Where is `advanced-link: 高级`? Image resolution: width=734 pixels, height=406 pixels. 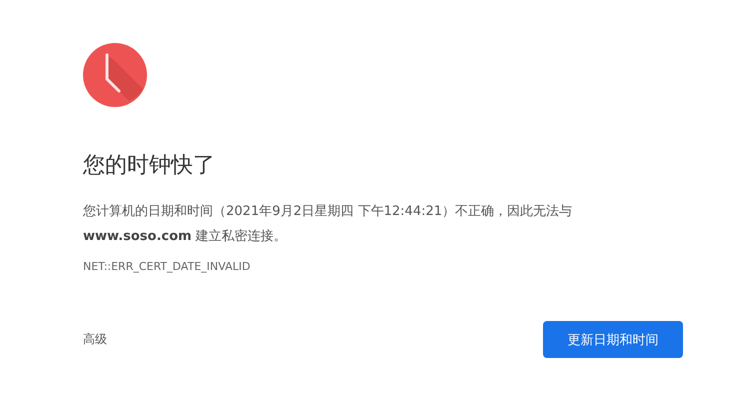 advanced-link: 高级 is located at coordinates (95, 339).